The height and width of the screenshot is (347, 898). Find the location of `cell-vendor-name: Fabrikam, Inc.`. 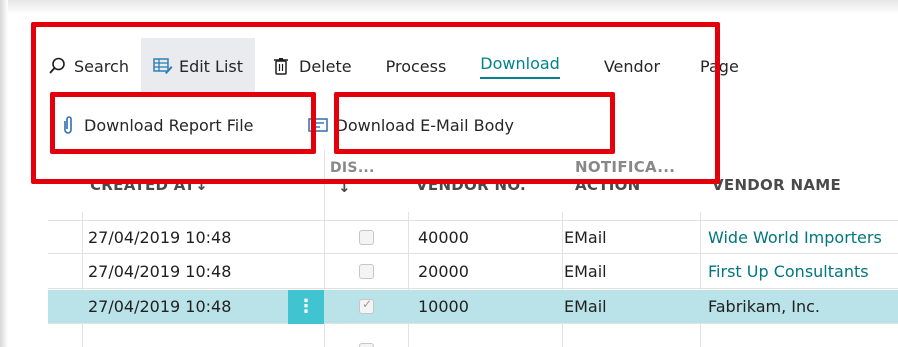

cell-vendor-name: Fabrikam, Inc. is located at coordinates (803, 307).